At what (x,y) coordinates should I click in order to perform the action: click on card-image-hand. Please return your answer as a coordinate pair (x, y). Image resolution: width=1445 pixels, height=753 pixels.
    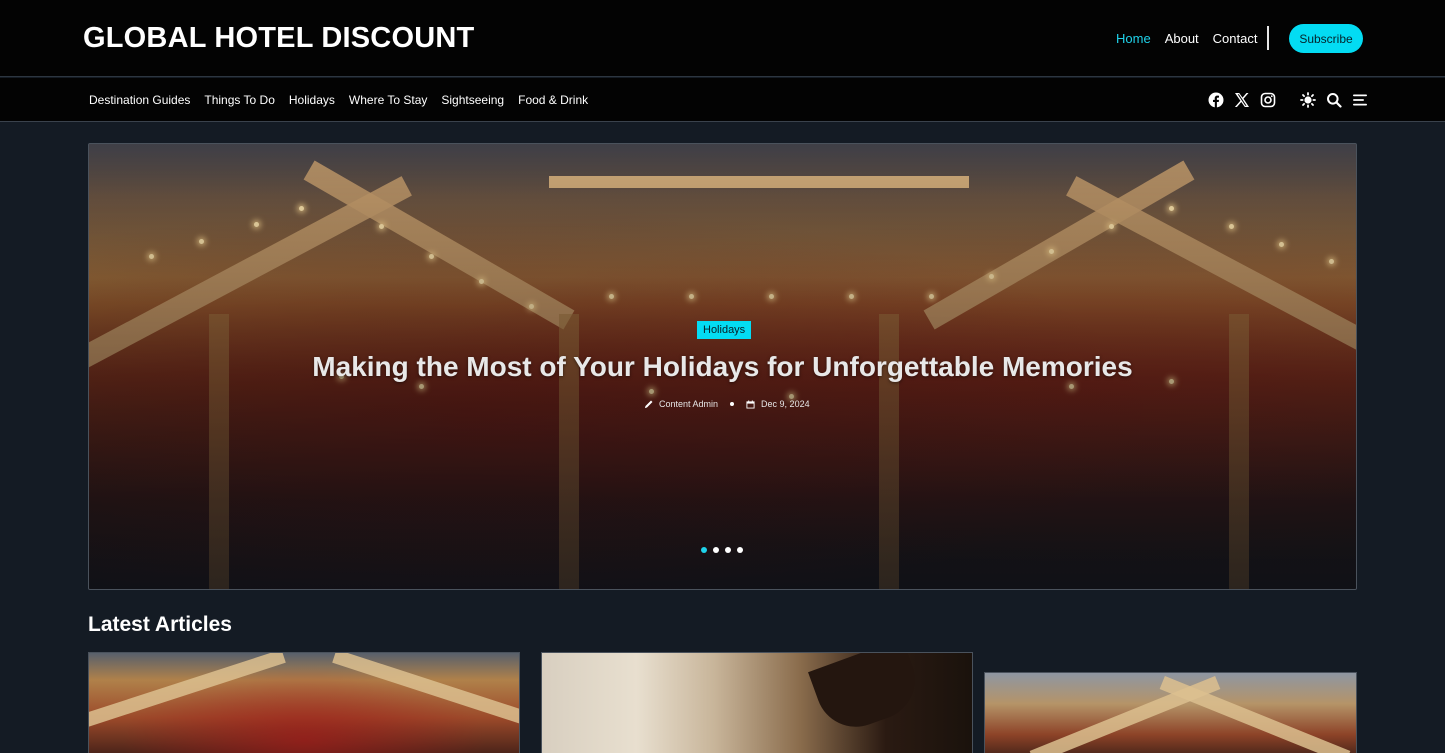
    Looking at the image, I should click on (867, 695).